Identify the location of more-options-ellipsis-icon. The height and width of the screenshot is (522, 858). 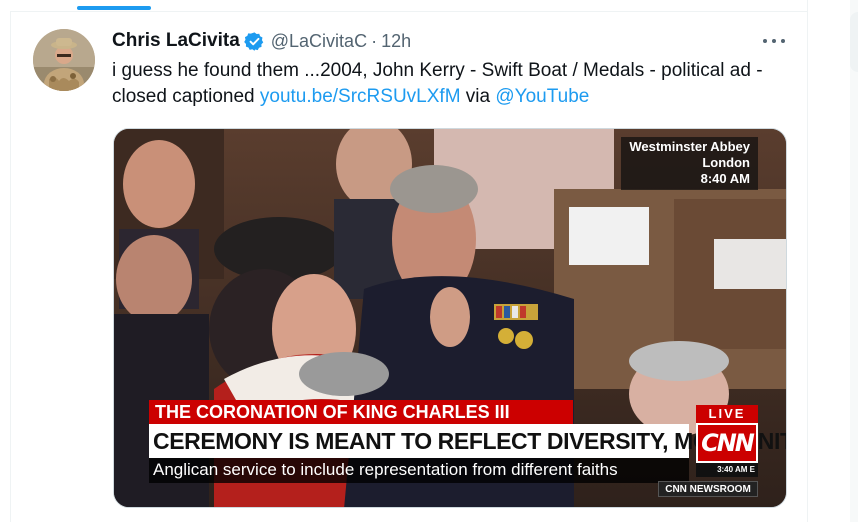
(774, 41).